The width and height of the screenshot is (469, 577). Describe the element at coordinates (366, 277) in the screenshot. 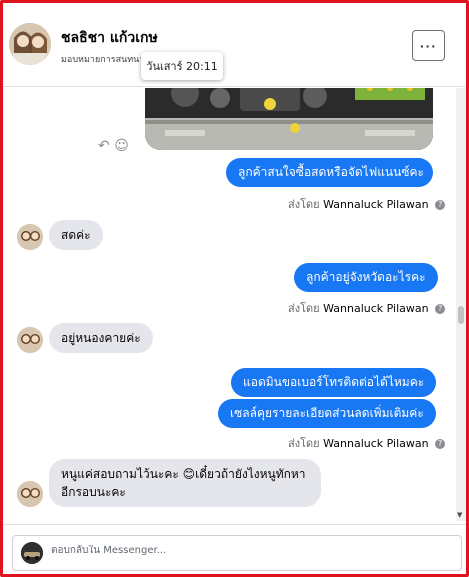

I see `outgoing-message: ลูกค้าอยู่จังหวัดอะไรคะ` at that location.